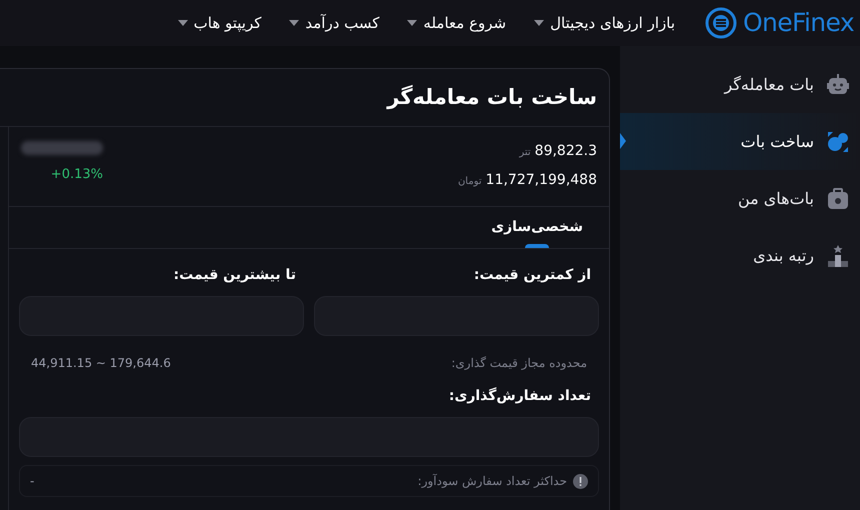 This screenshot has height=510, width=860. What do you see at coordinates (580, 481) in the screenshot?
I see `info-icon` at bounding box center [580, 481].